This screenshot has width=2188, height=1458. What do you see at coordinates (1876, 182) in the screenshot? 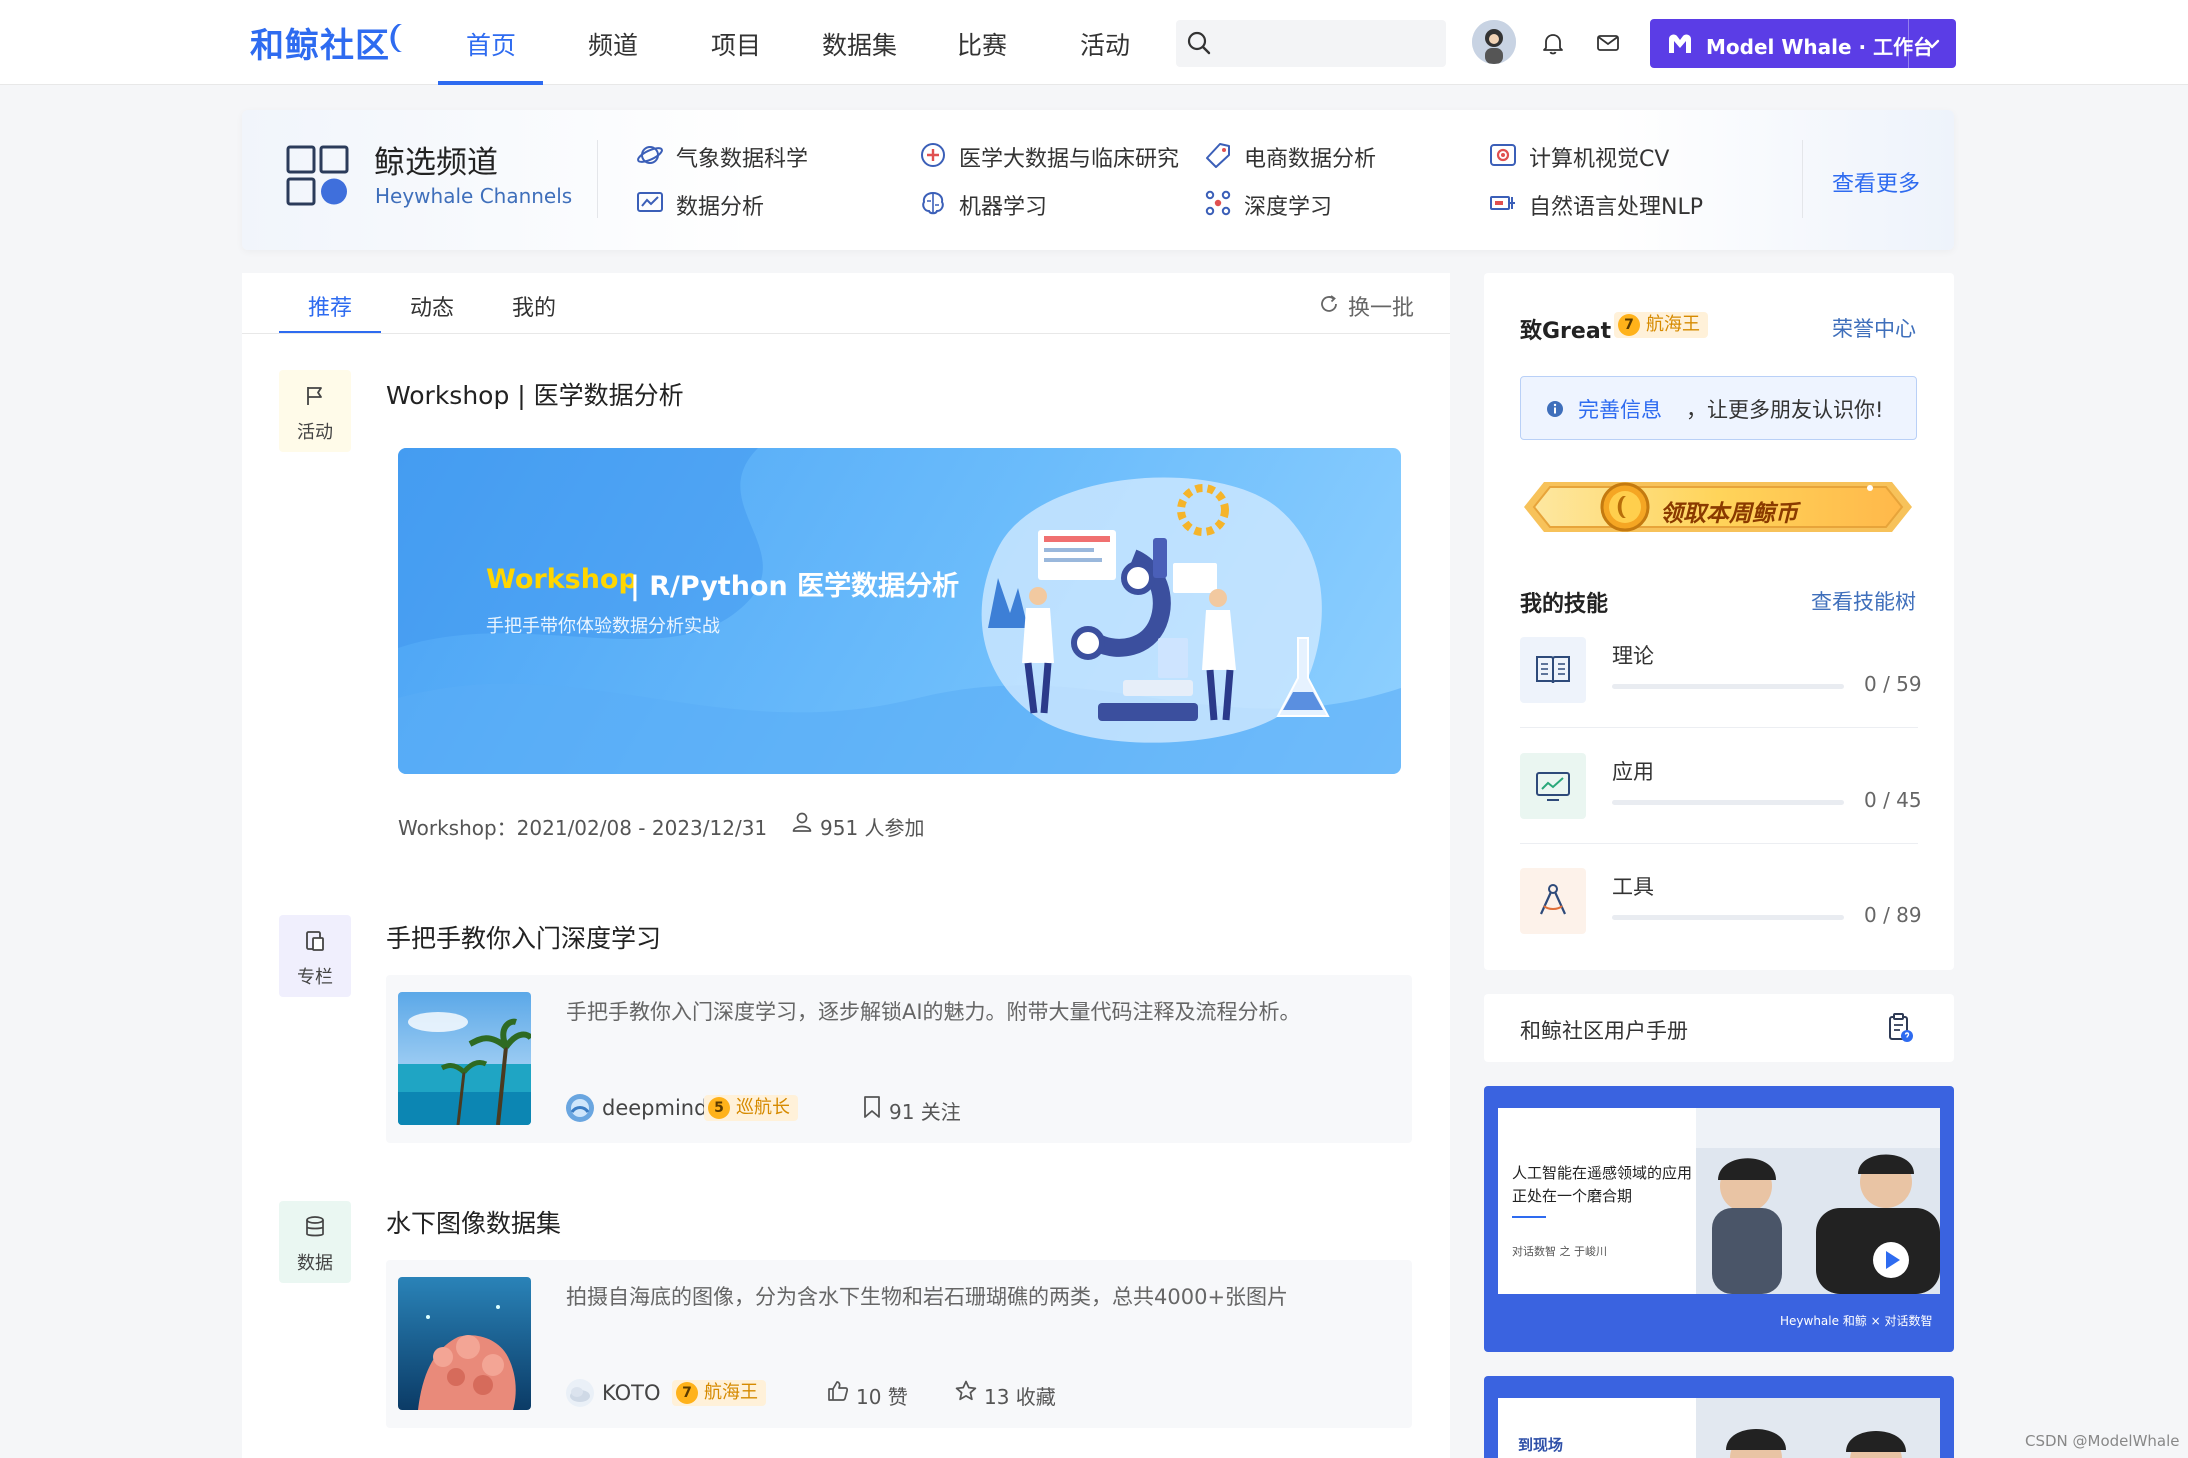
I see `channels-more-link: 查看更多` at bounding box center [1876, 182].